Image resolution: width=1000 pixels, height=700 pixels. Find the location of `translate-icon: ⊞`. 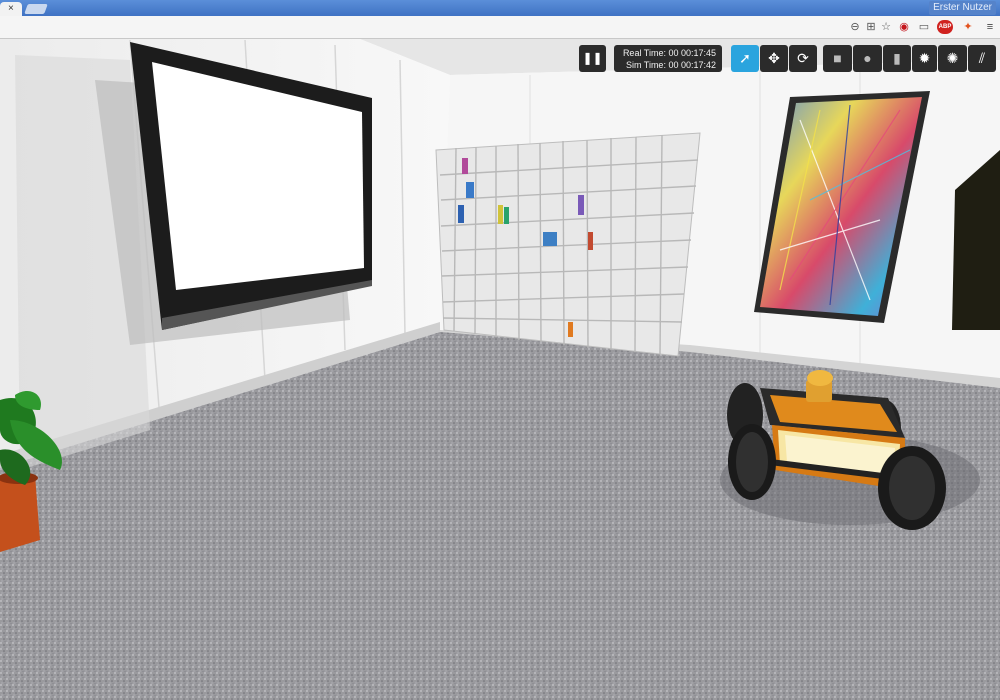

translate-icon: ⊞ is located at coordinates (871, 27).